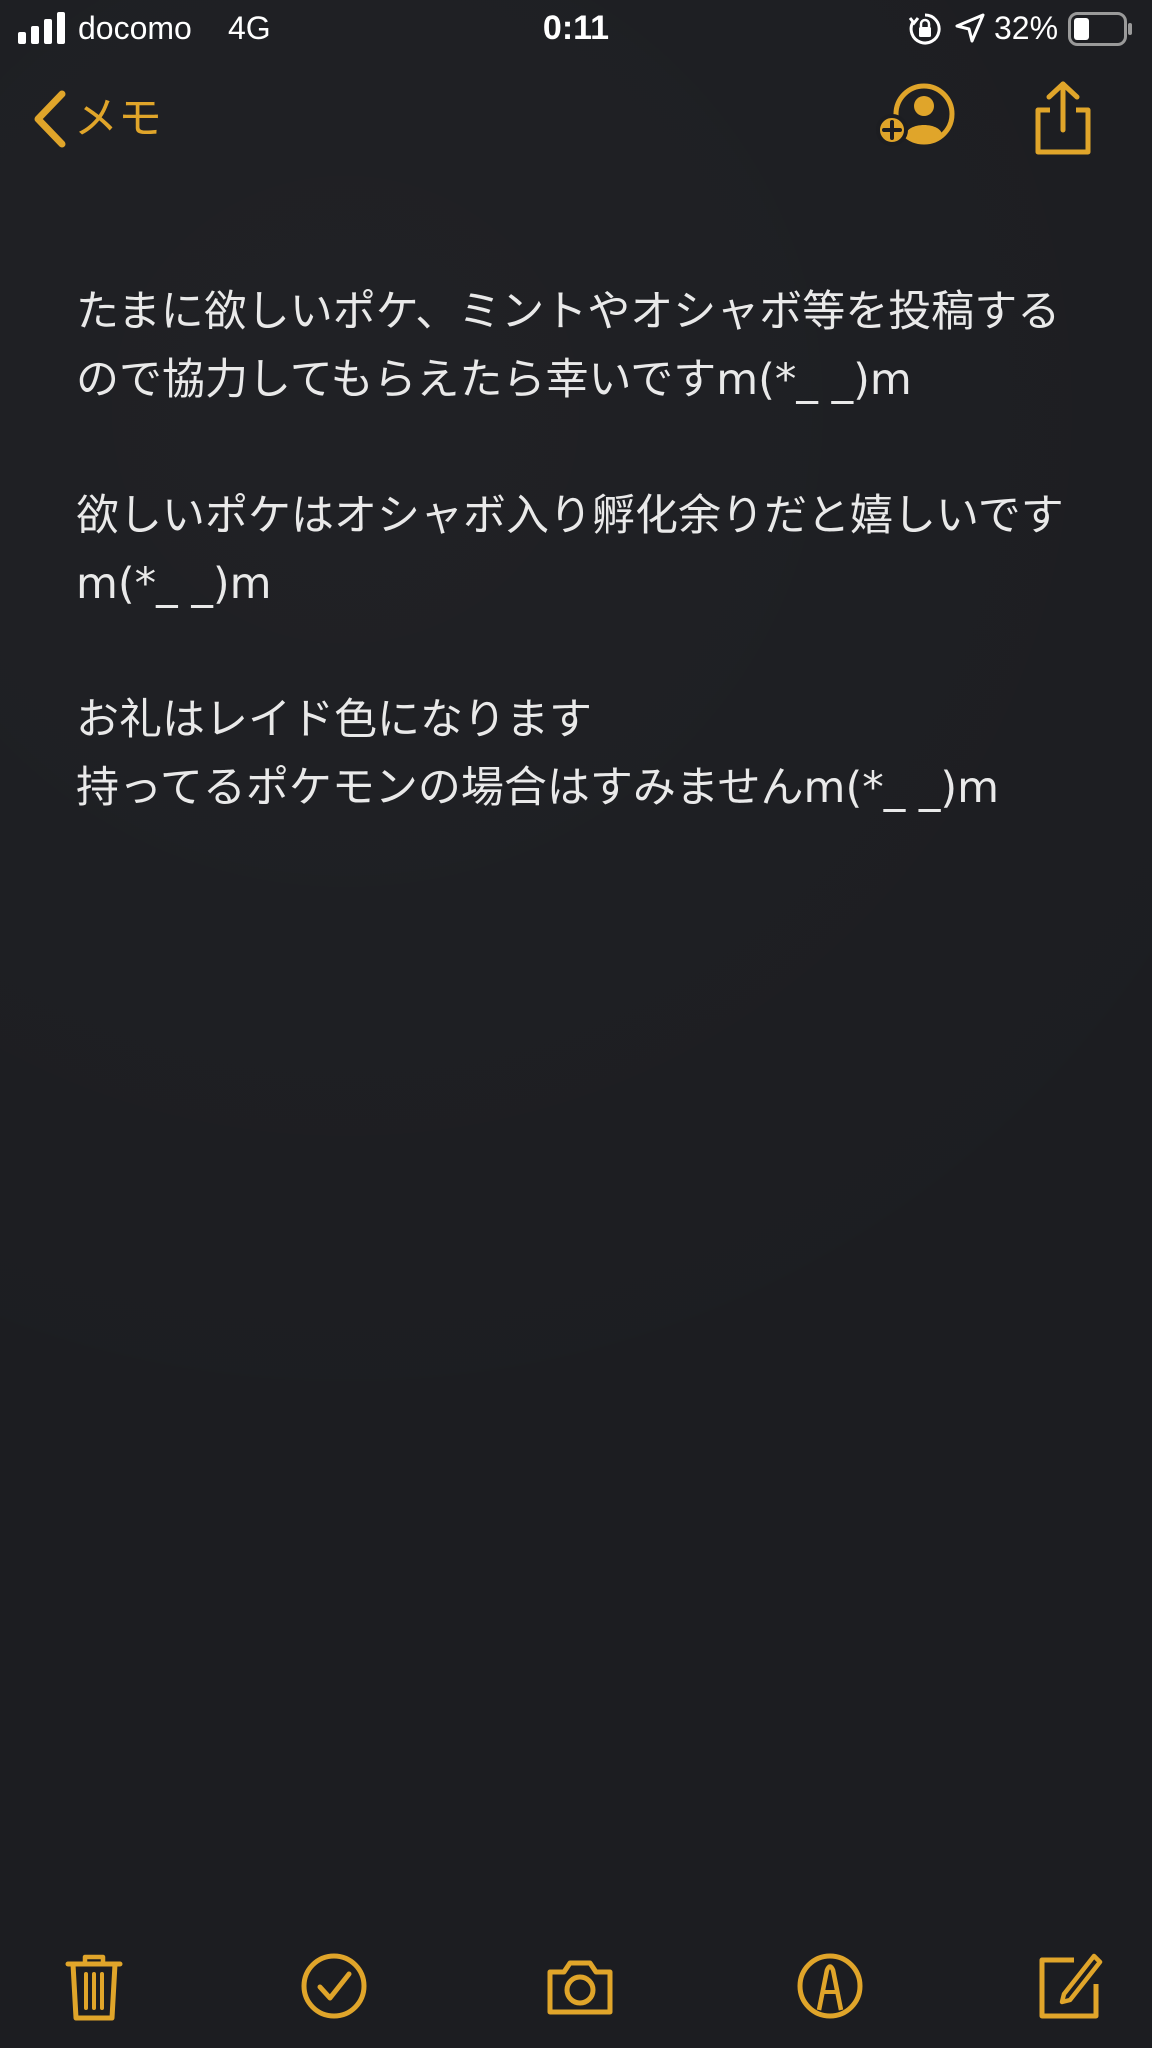 This screenshot has height=2048, width=1152. I want to click on markup-icon, so click(830, 1986).